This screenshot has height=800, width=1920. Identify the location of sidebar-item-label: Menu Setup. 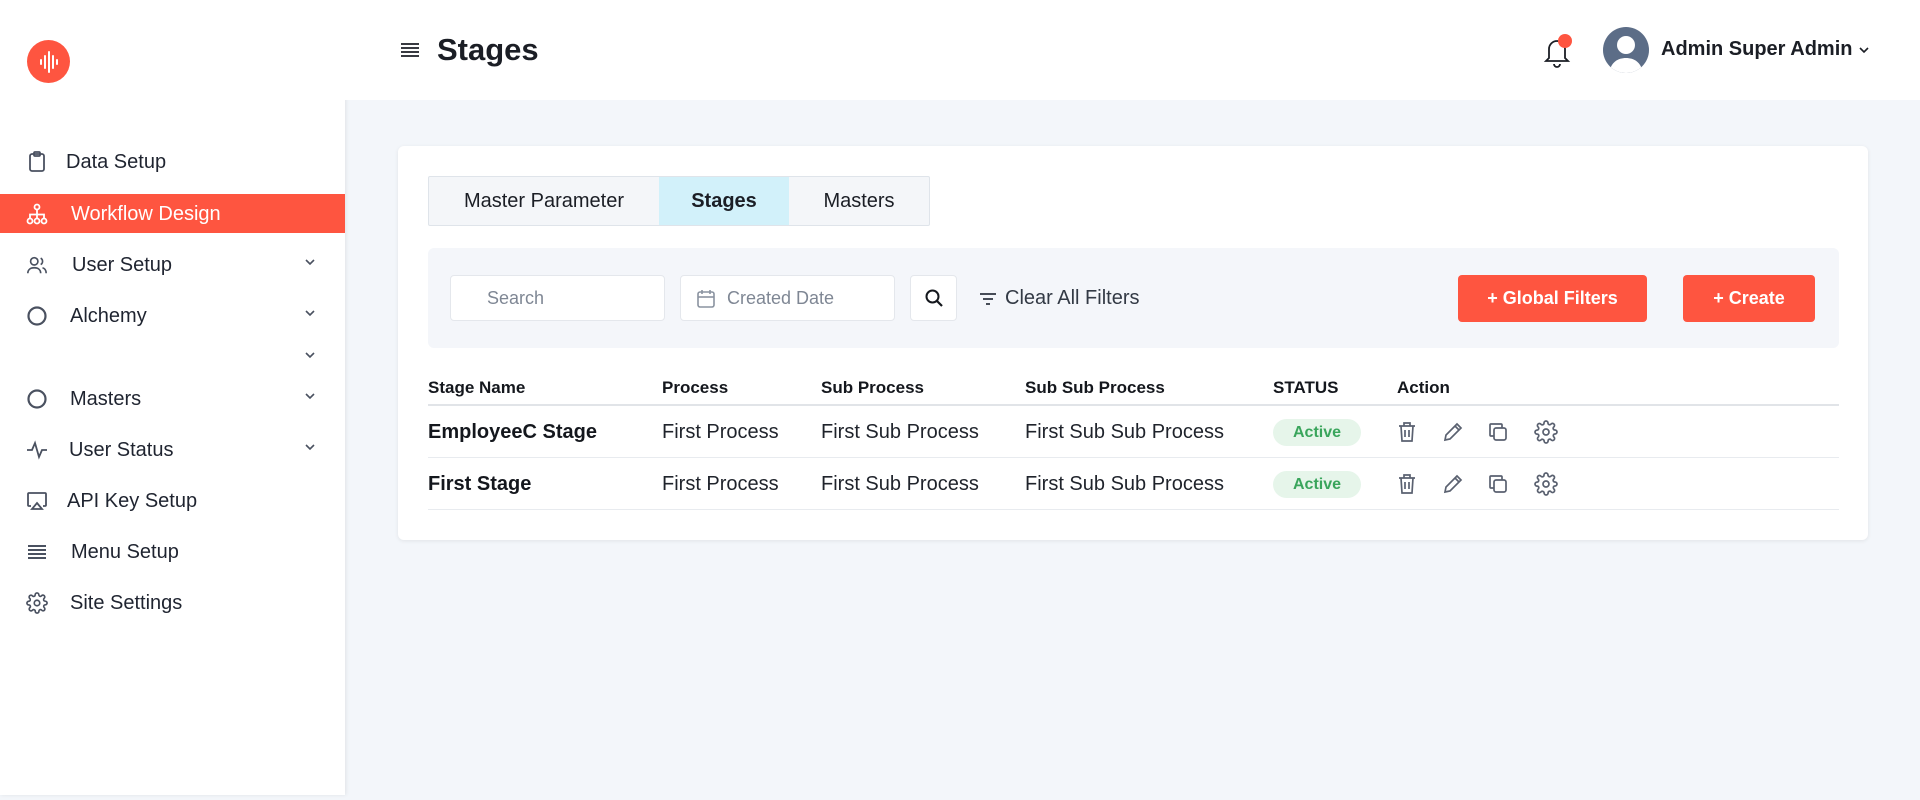
(125, 552).